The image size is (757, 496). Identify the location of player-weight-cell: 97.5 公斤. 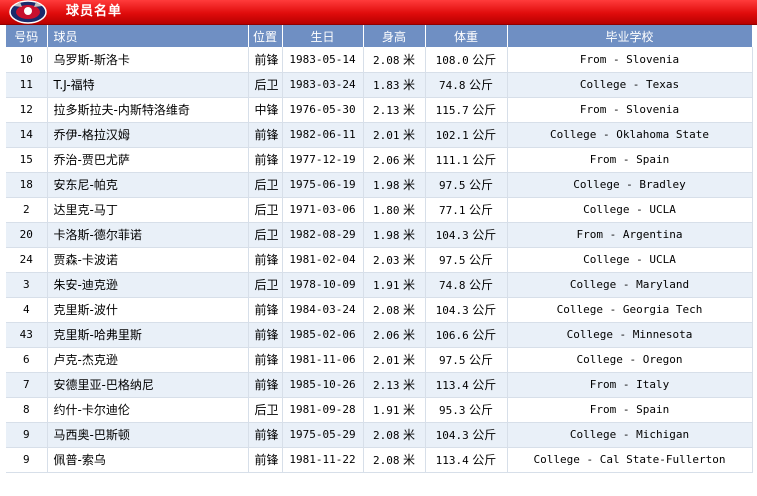
(466, 185).